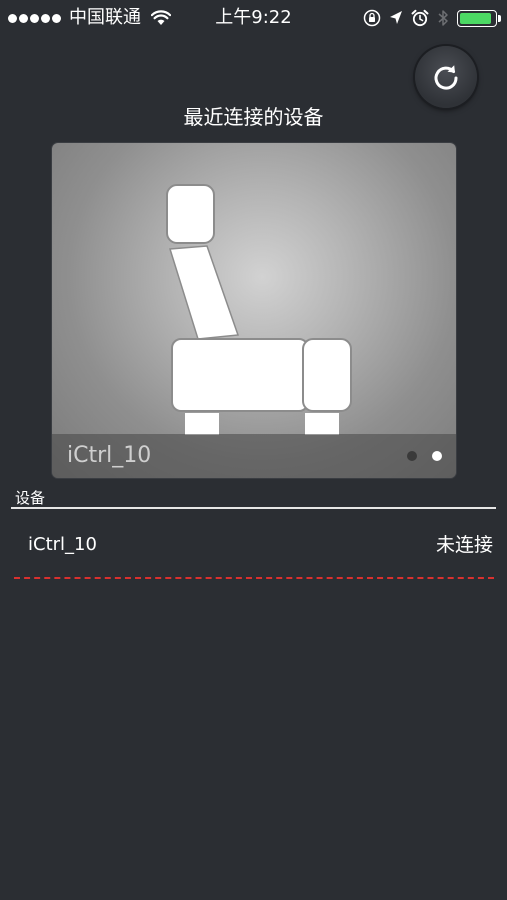  Describe the element at coordinates (464, 545) in the screenshot. I see `connection-status: 未连接` at that location.